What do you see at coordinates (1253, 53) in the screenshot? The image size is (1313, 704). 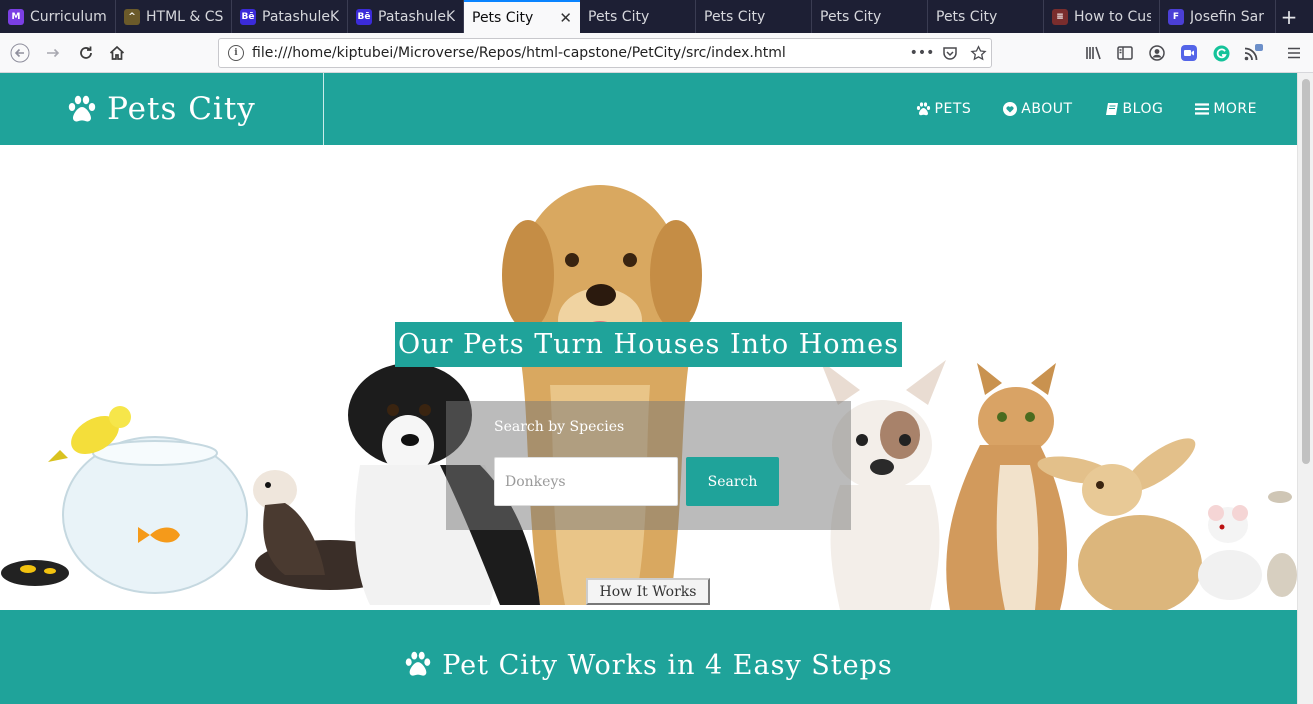 I see `rss-icon` at bounding box center [1253, 53].